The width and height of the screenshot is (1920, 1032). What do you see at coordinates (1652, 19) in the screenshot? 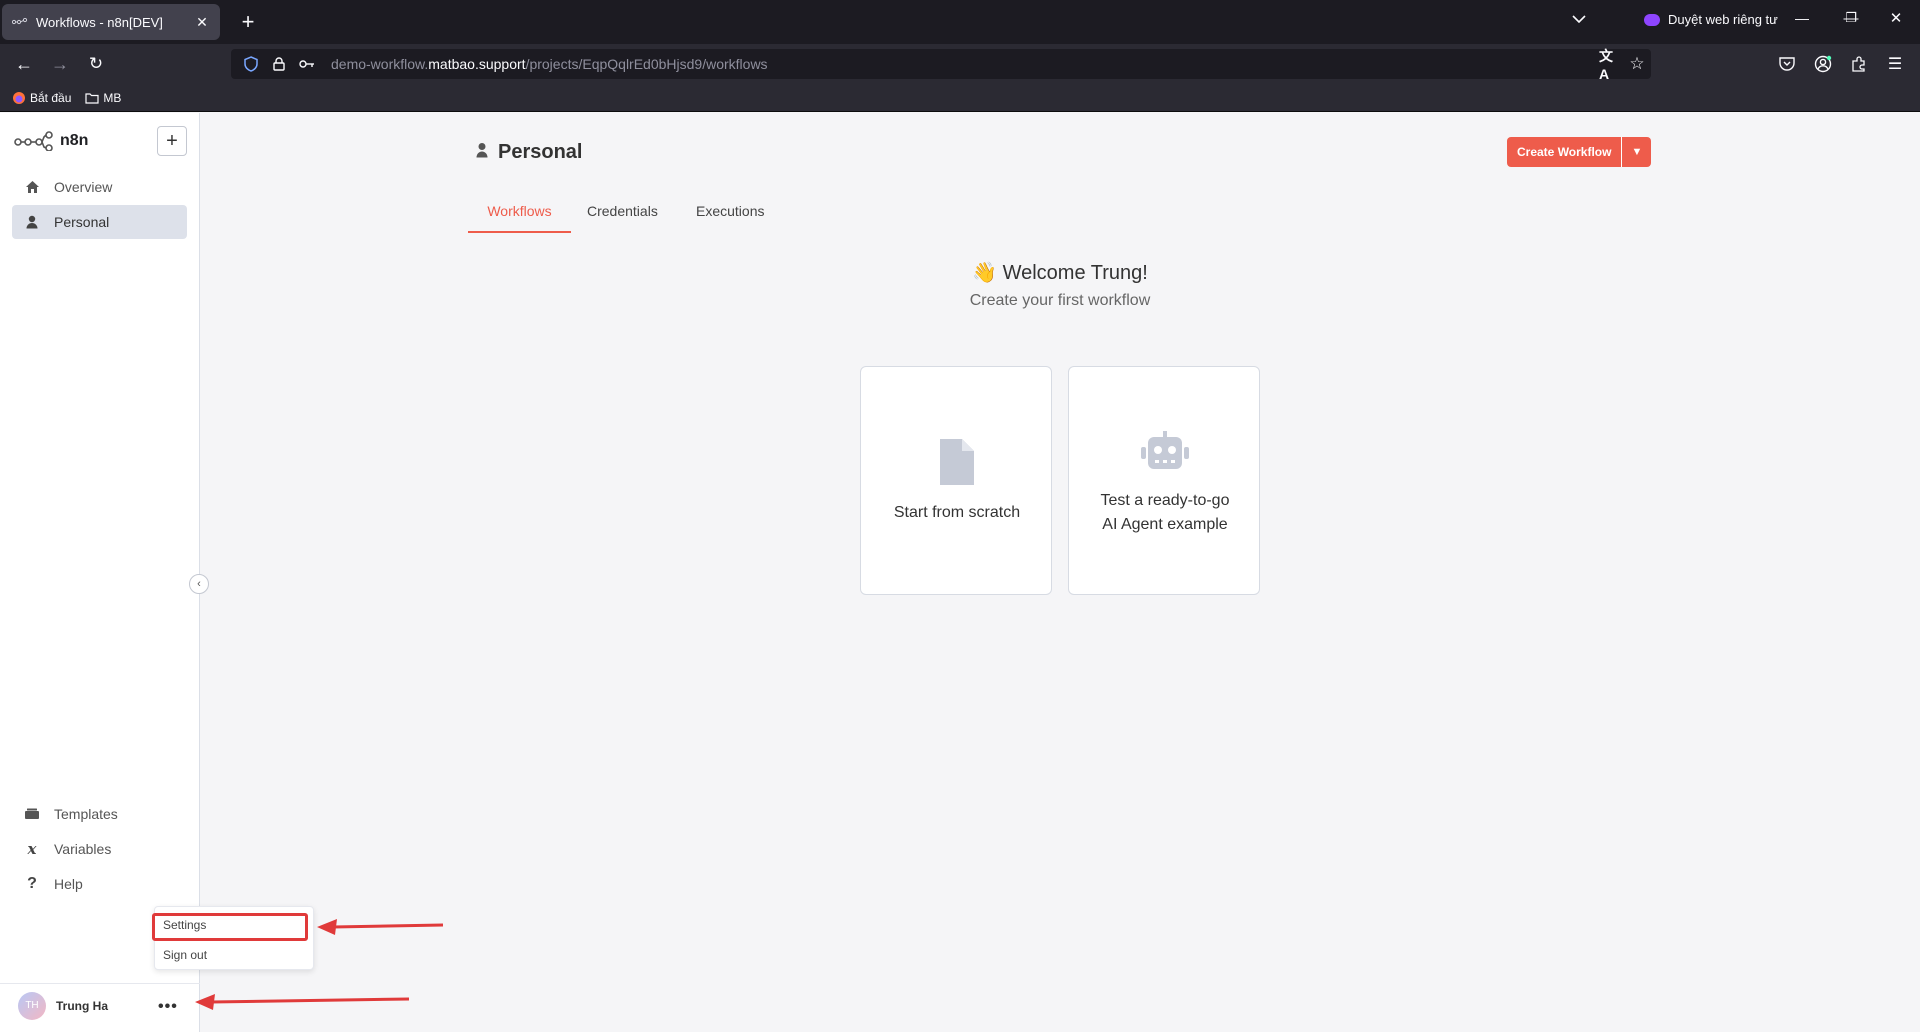
I see `private-mask-icon` at bounding box center [1652, 19].